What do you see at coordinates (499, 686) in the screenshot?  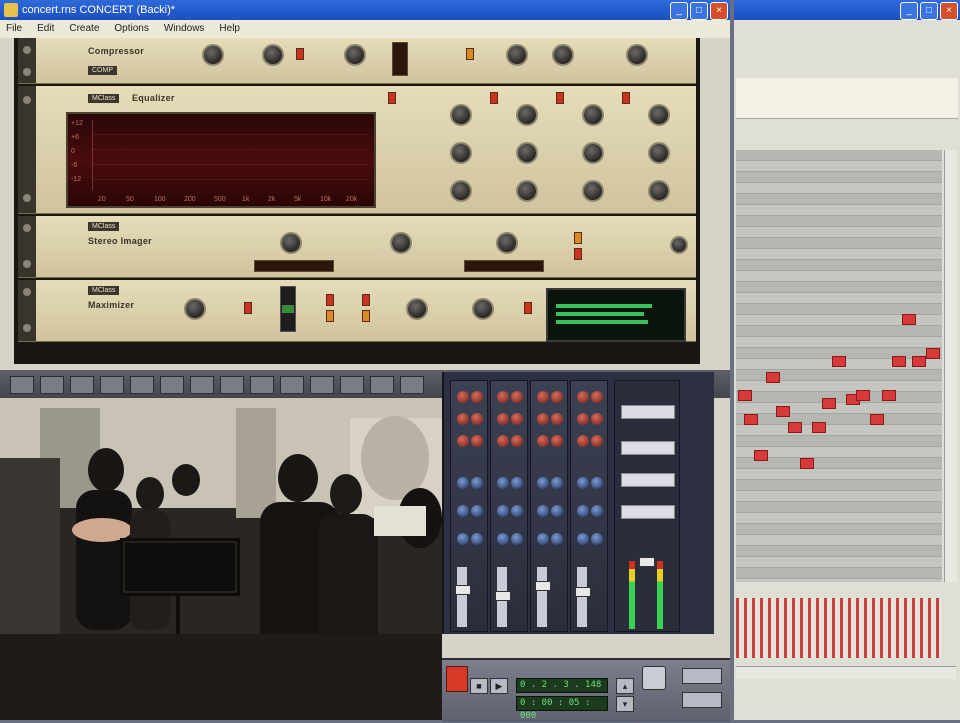 I see `play-button: ▶` at bounding box center [499, 686].